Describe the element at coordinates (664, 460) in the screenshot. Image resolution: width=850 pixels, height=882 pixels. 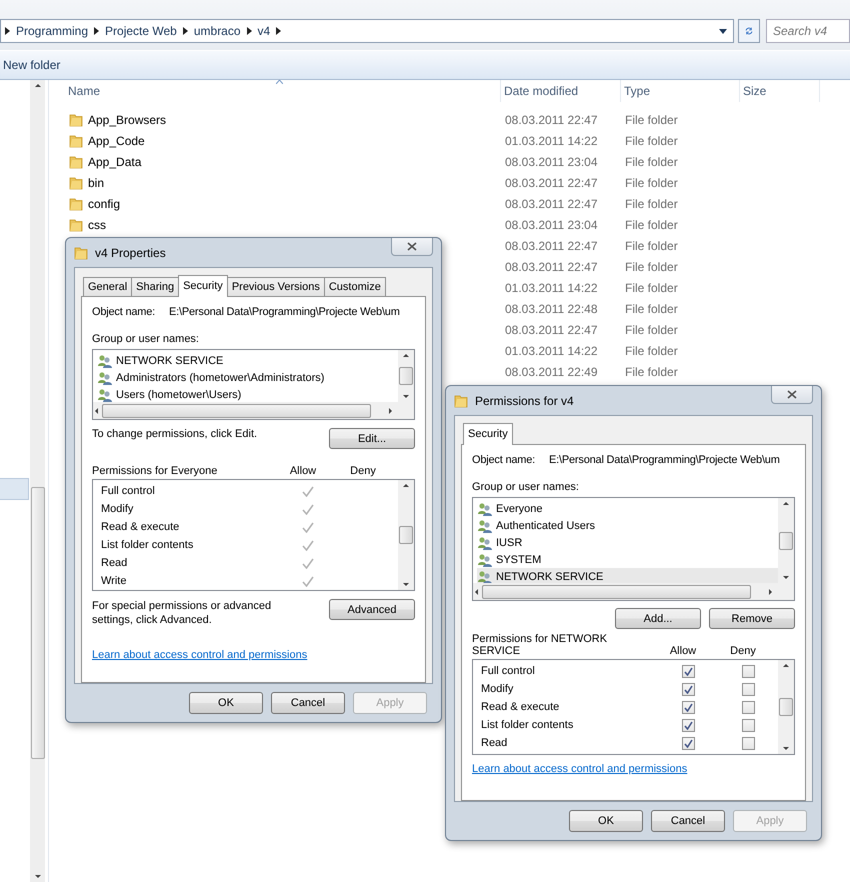
I see `object-name-value: E:\Personal Data\Programming\Projecte Web\um` at that location.